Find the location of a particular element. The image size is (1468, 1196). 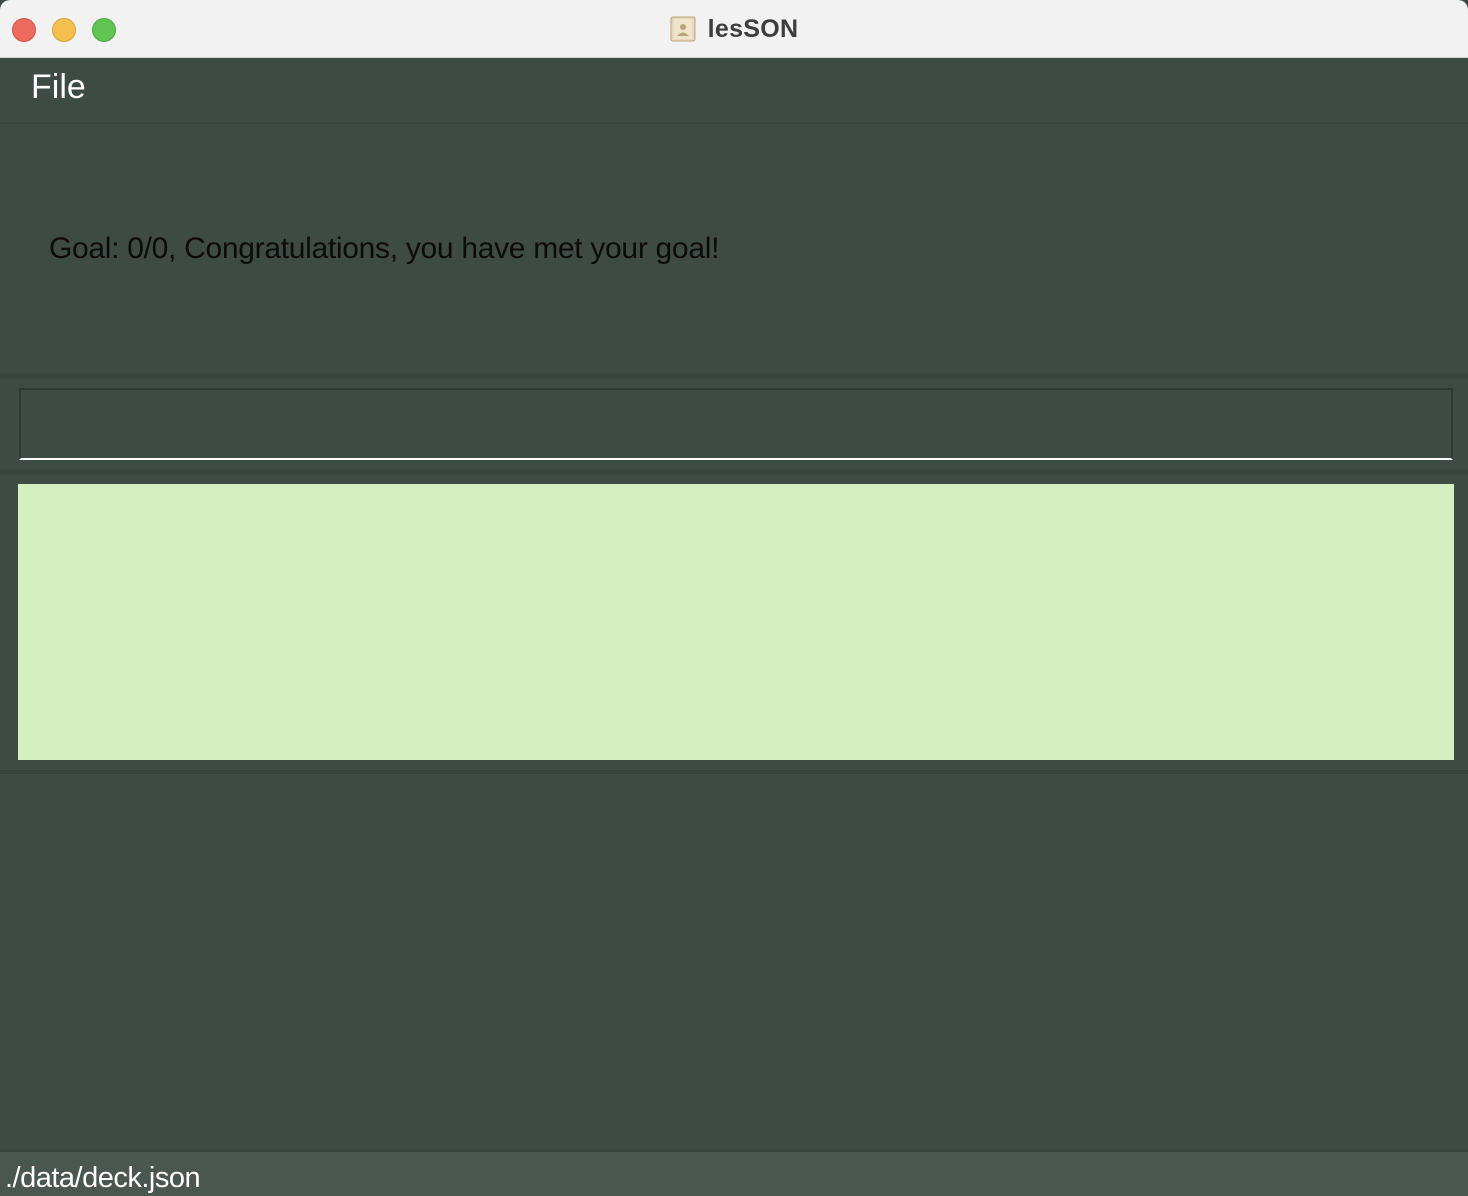

contact-card-icon is located at coordinates (683, 29).